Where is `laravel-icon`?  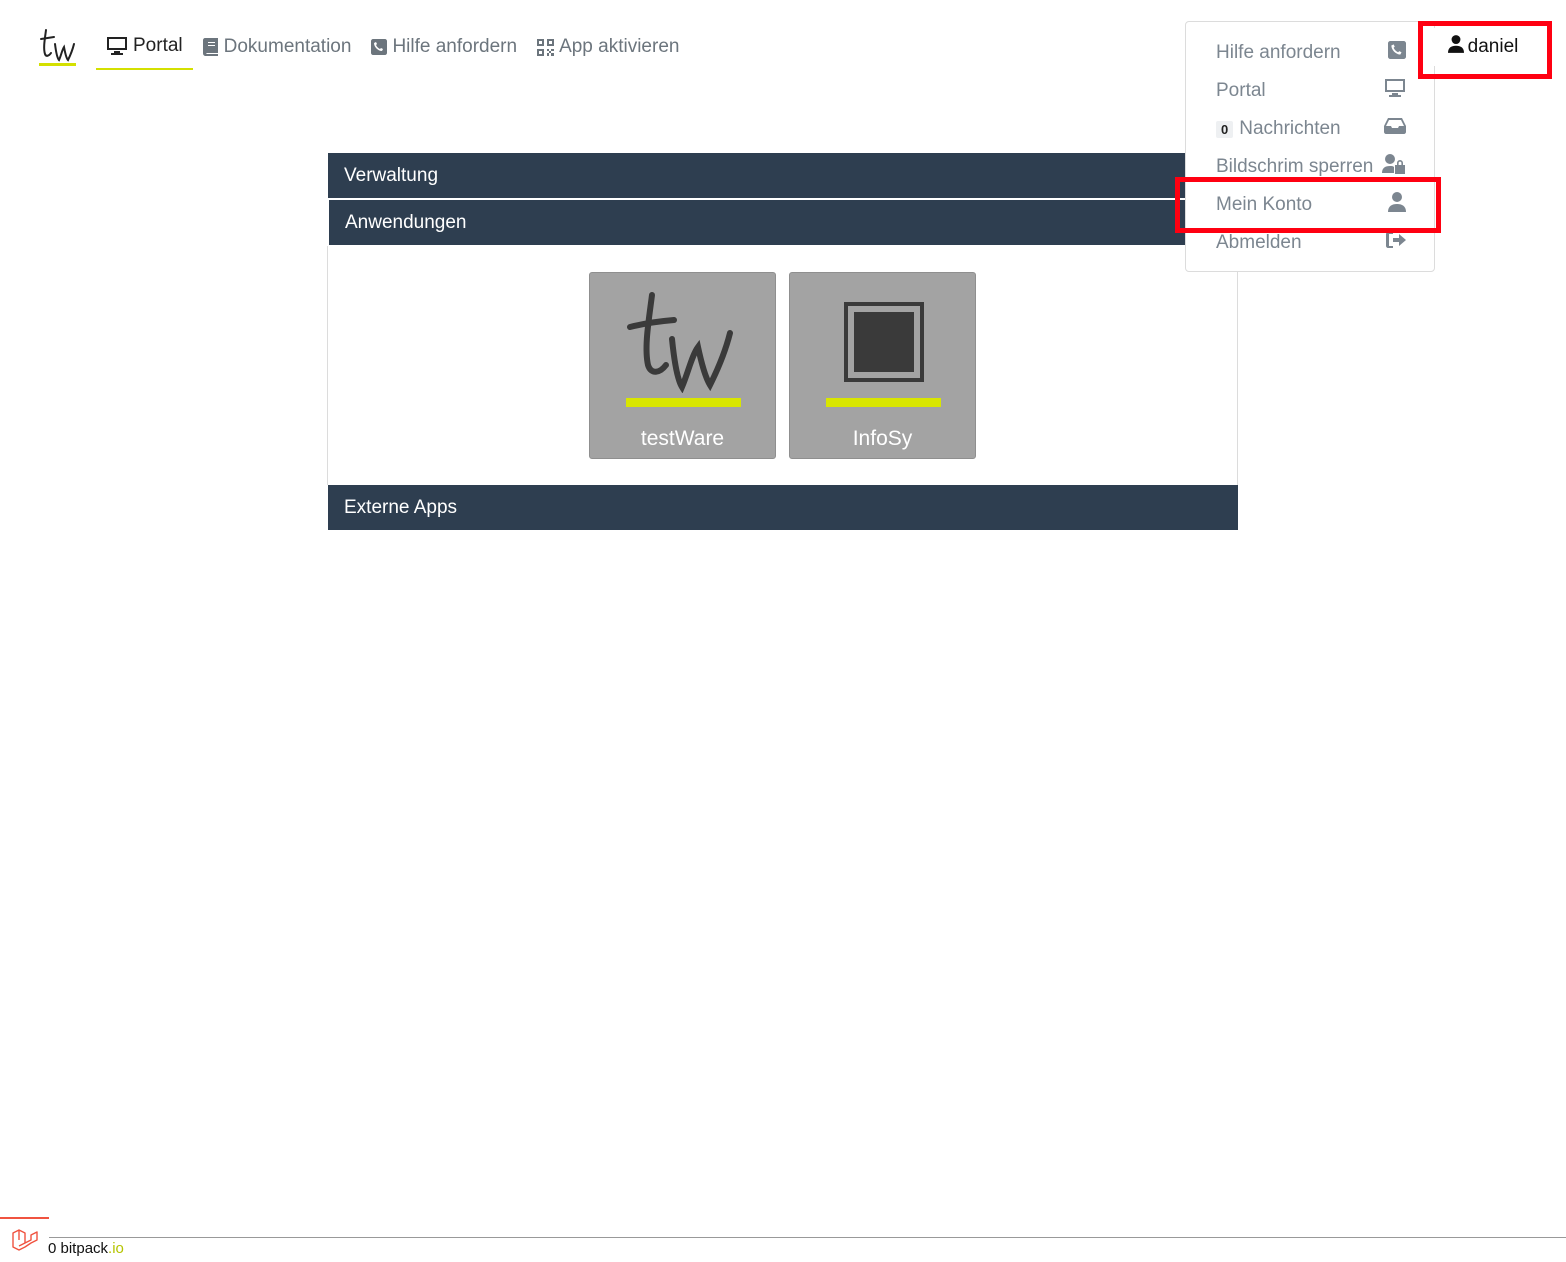 laravel-icon is located at coordinates (25, 1240).